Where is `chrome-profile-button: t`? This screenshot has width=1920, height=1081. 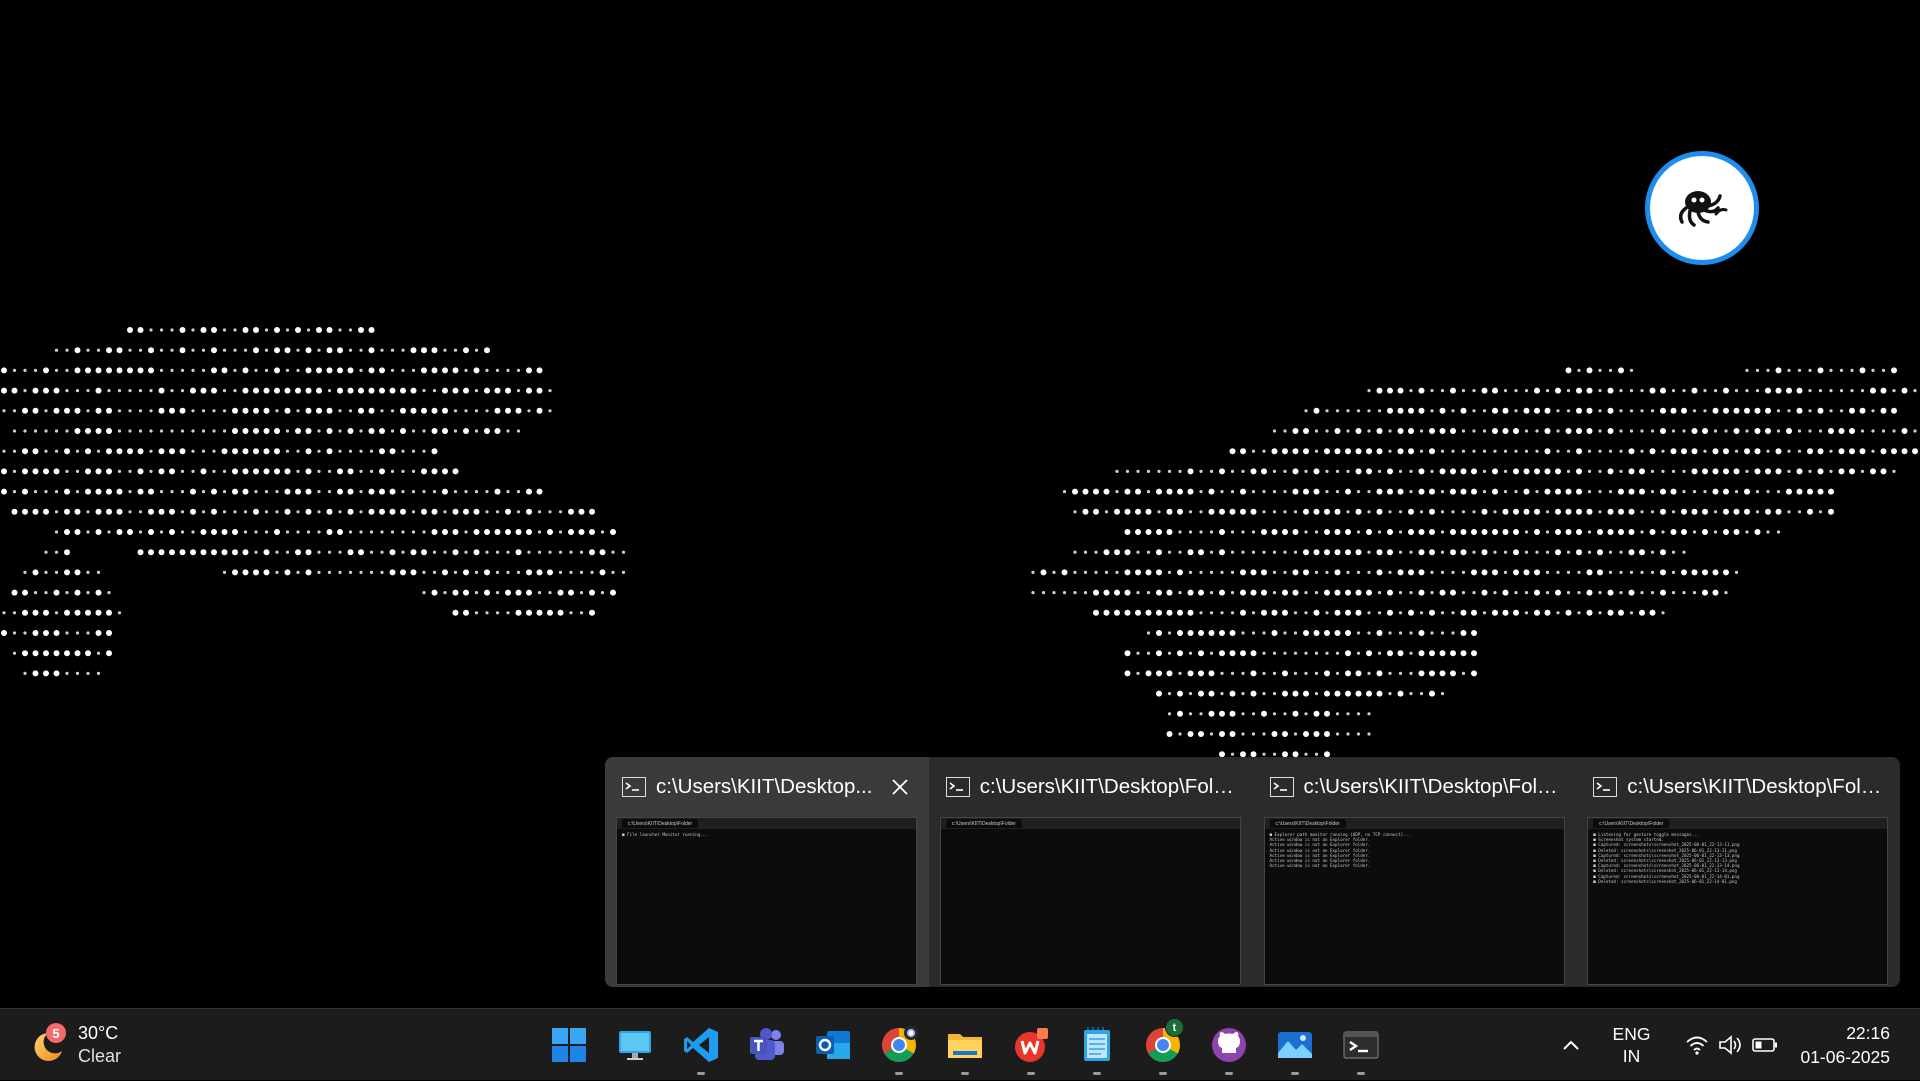 chrome-profile-button: t is located at coordinates (1163, 1045).